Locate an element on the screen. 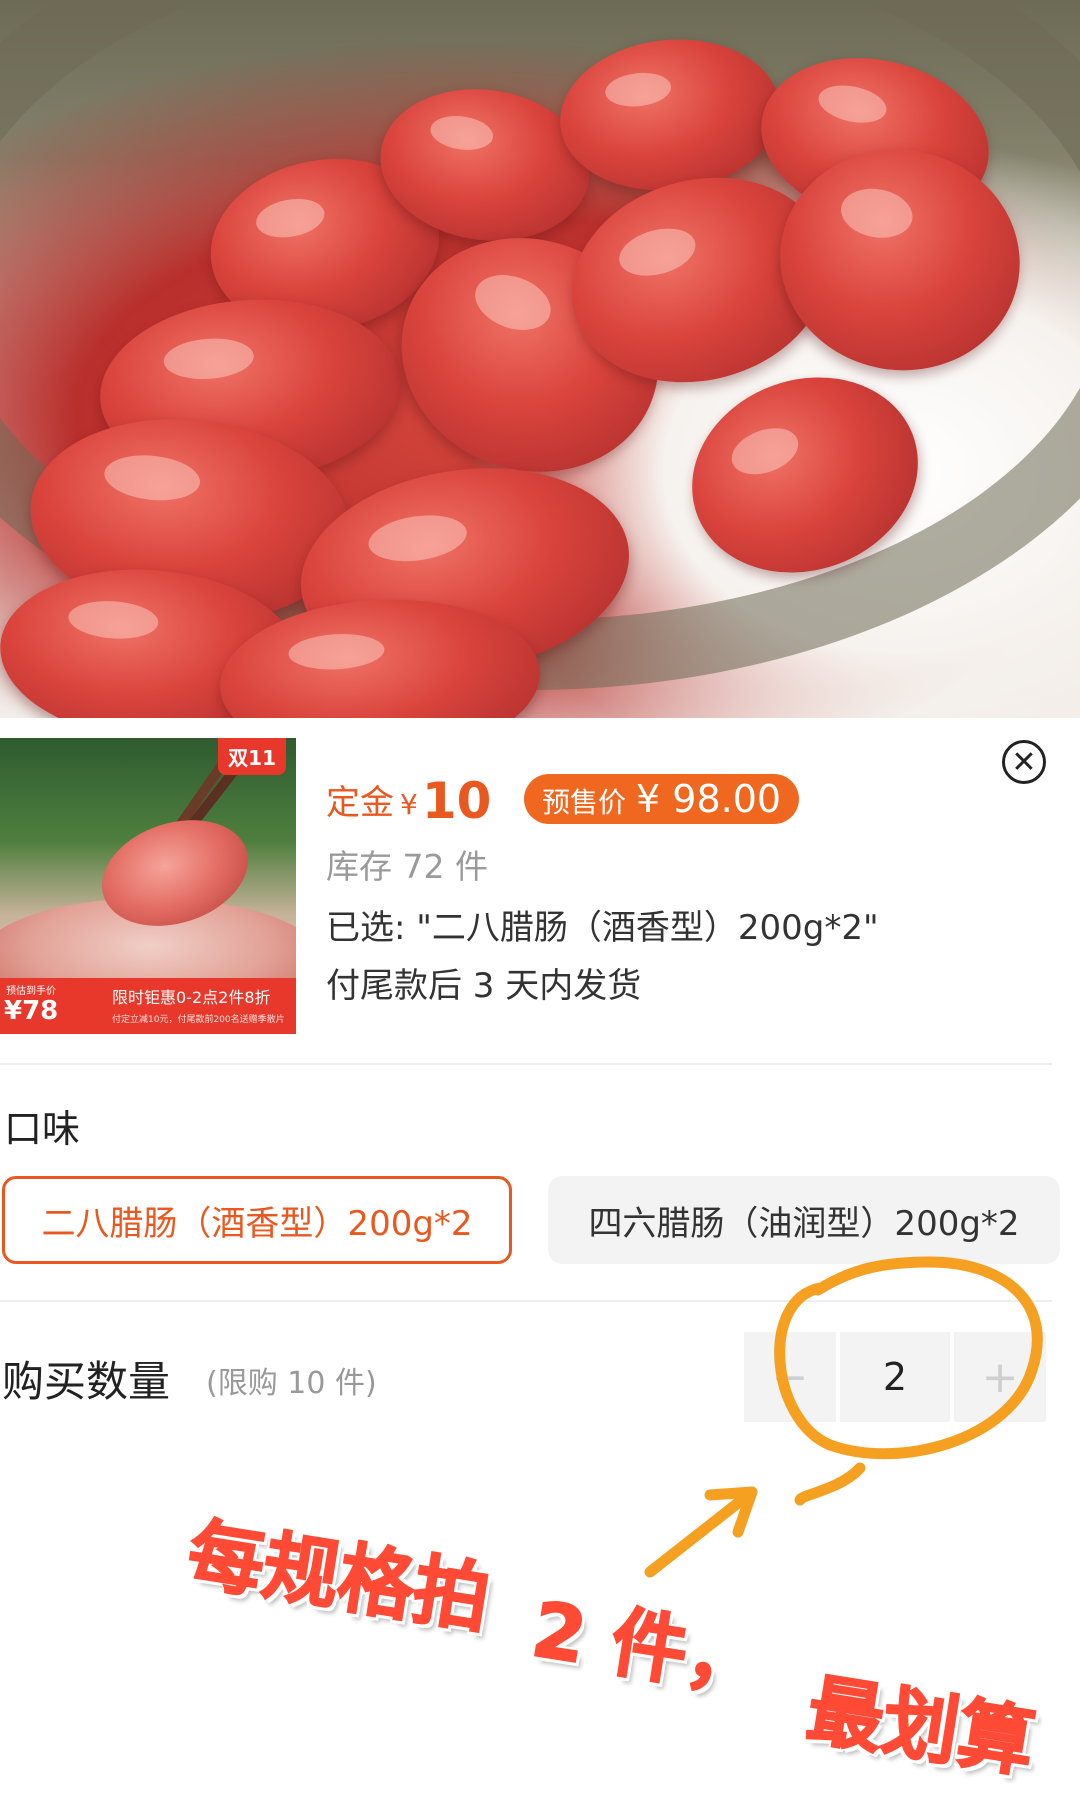 Image resolution: width=1080 pixels, height=1798 pixels. annotation-handwriting: 每规格拍 2 件， 最划算 is located at coordinates (624, 1647).